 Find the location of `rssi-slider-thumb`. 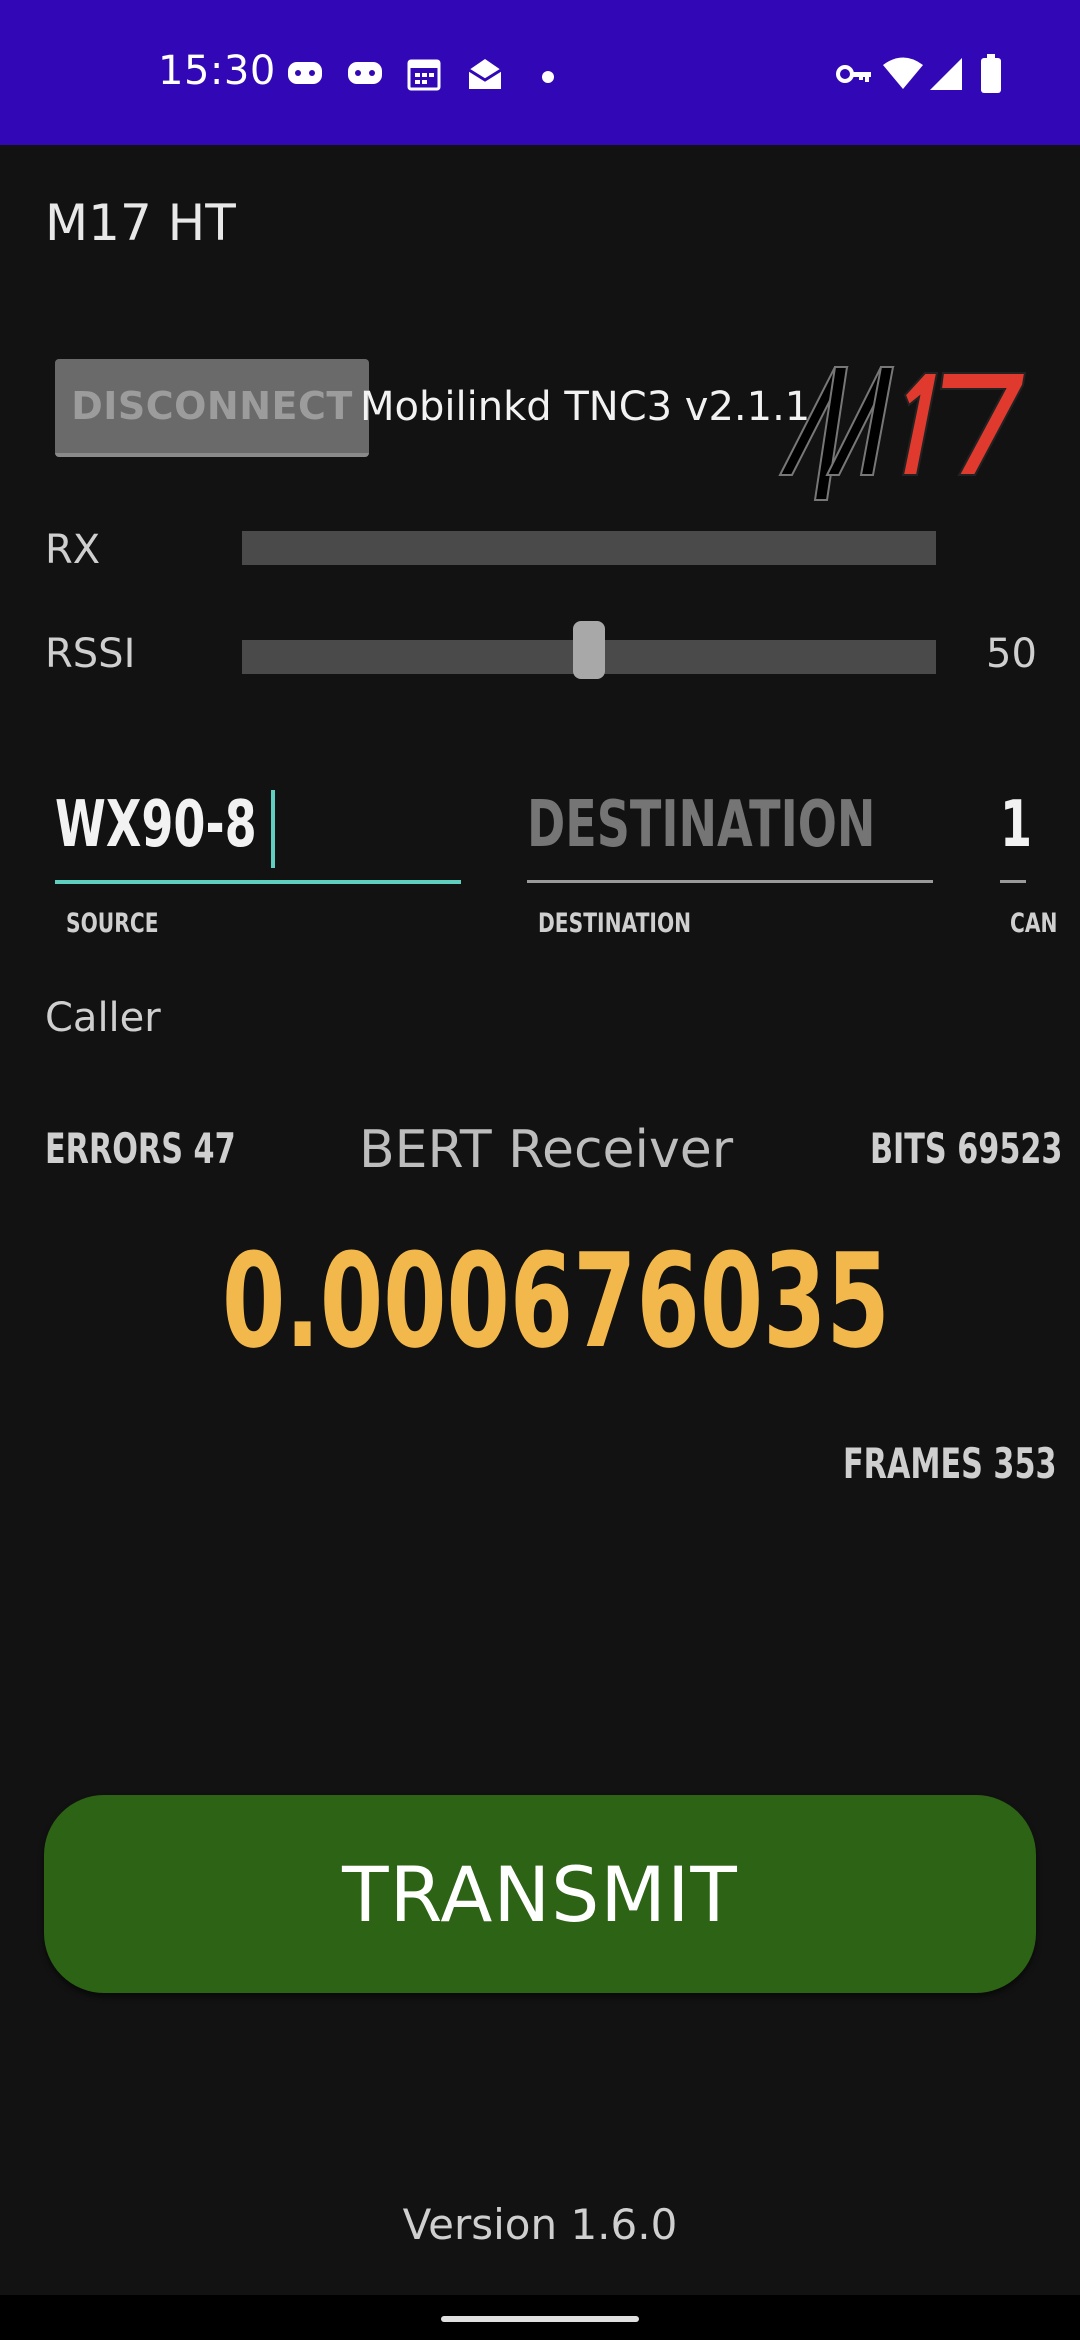

rssi-slider-thumb is located at coordinates (589, 650).